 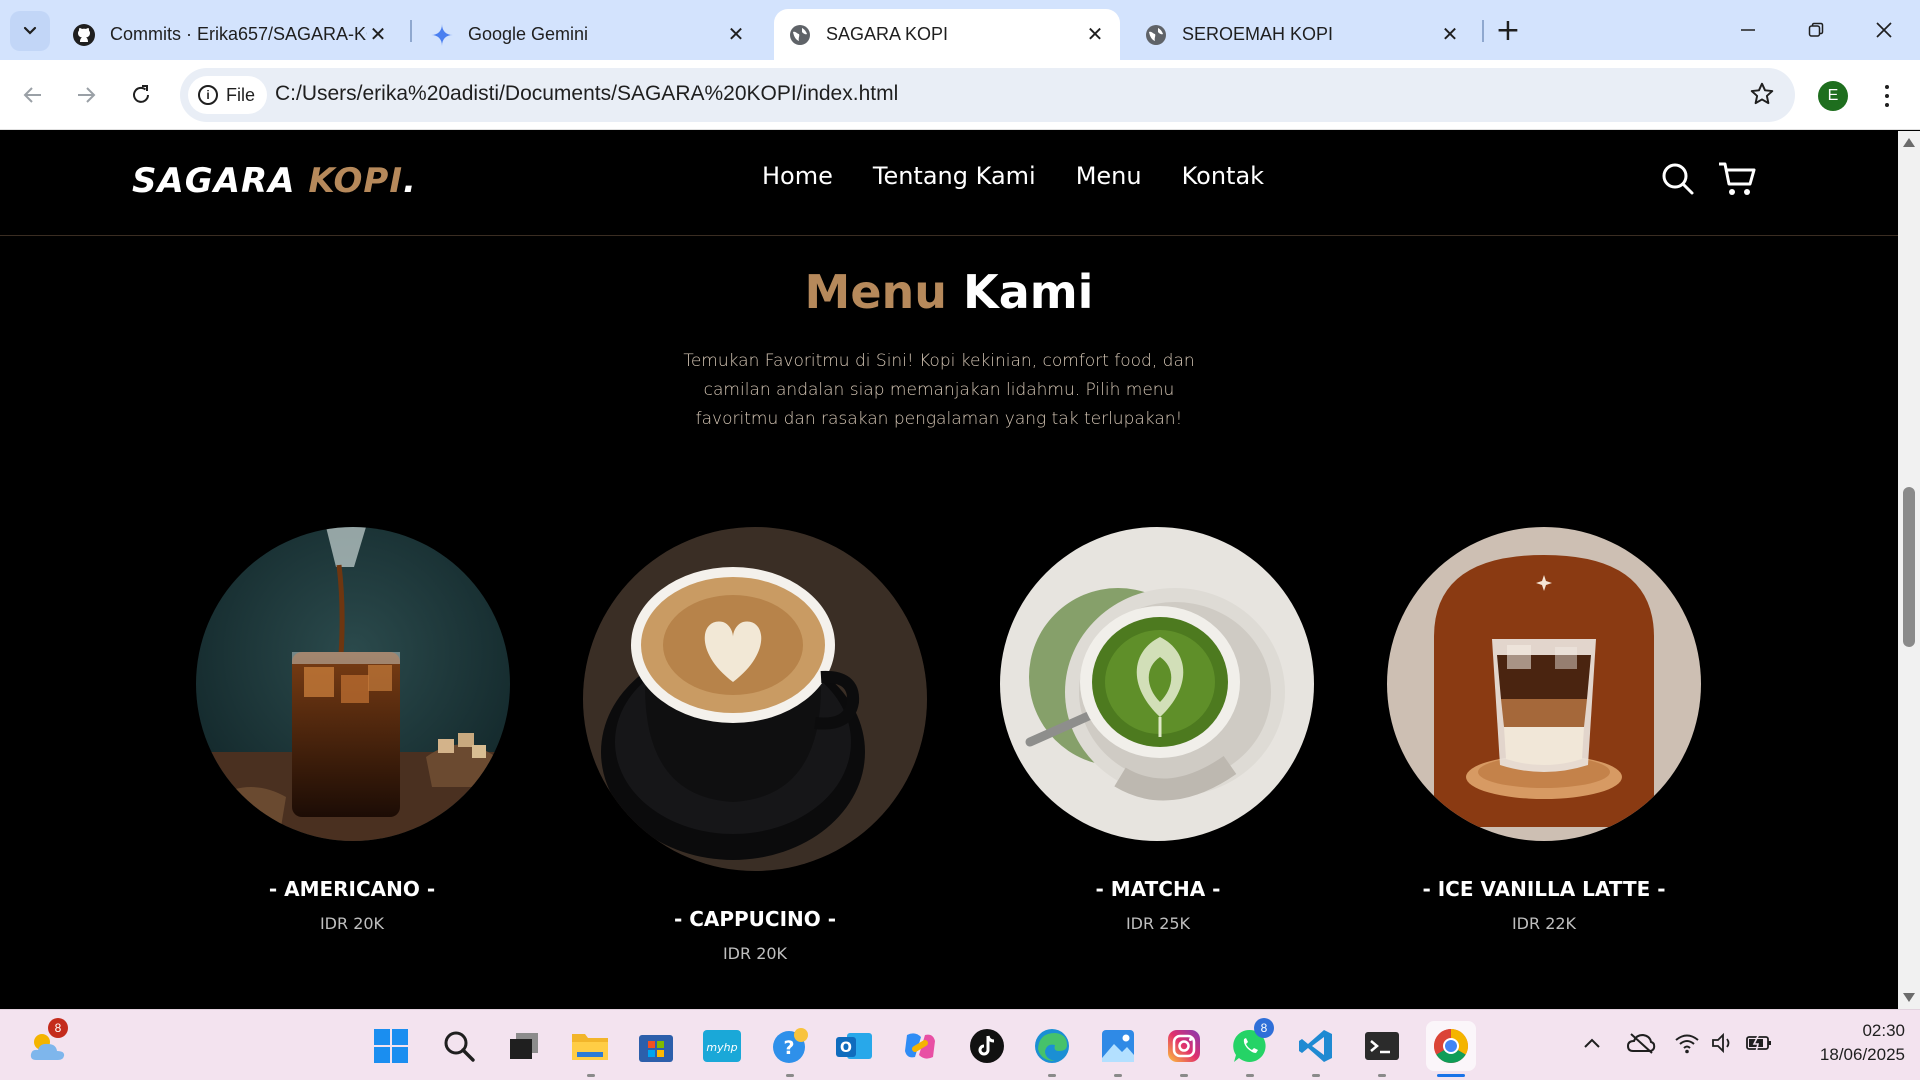 I want to click on reload-icon, so click(x=141, y=94).